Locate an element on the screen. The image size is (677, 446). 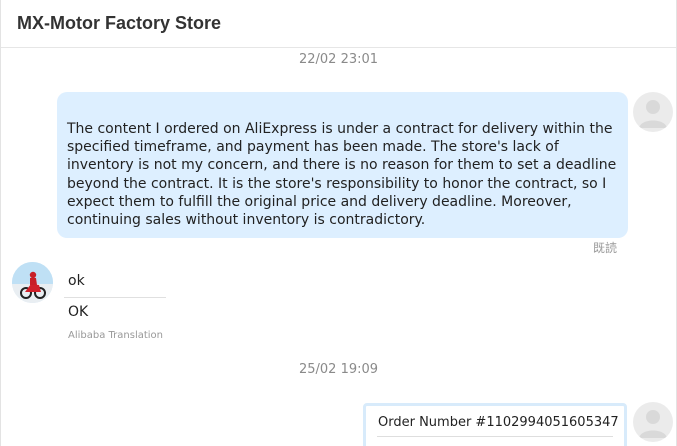
message-timestamp: 25/02 19:09 is located at coordinates (338, 369).